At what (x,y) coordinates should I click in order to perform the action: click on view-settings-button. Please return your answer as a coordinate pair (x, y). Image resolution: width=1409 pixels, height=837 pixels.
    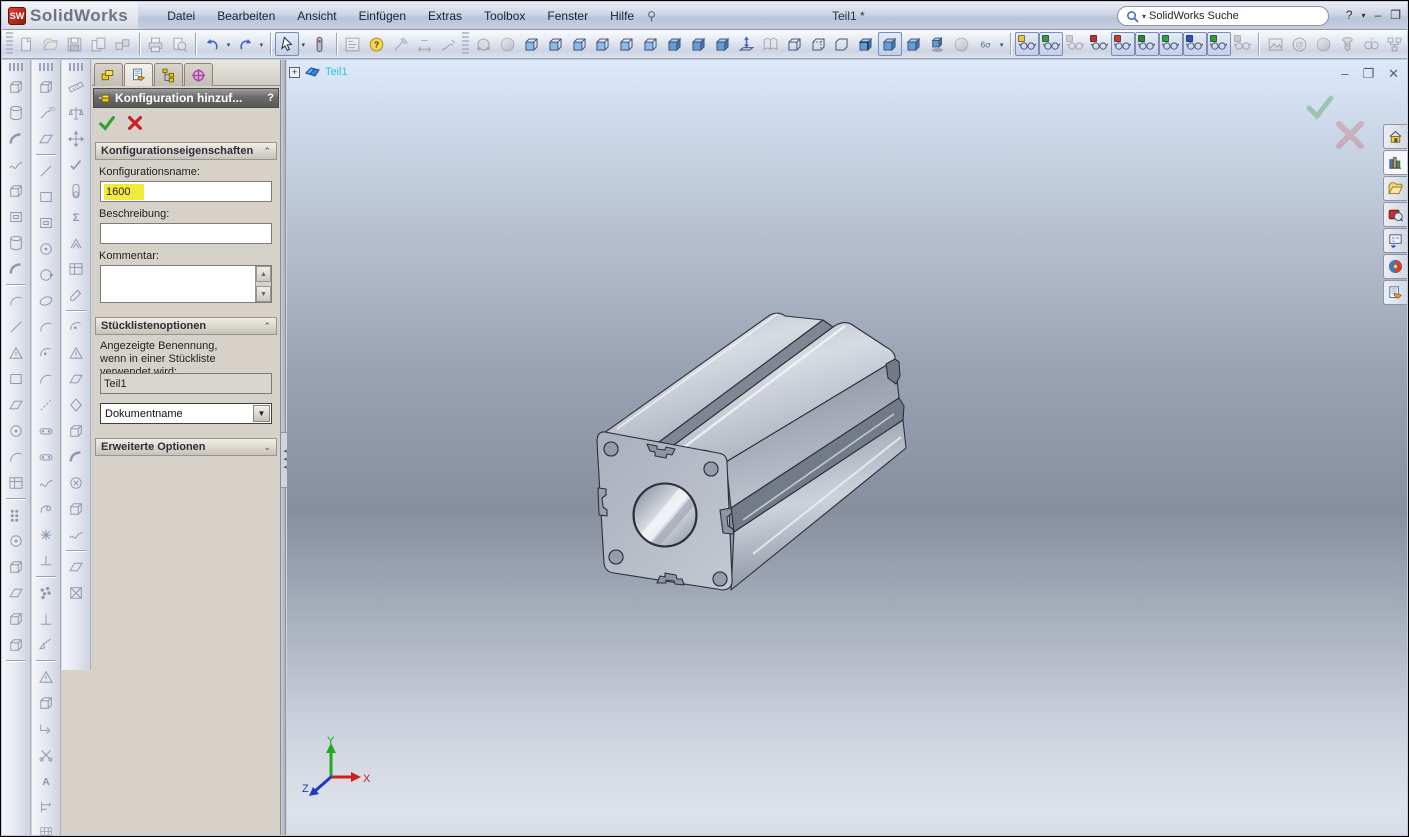
    Looking at the image, I should click on (1323, 44).